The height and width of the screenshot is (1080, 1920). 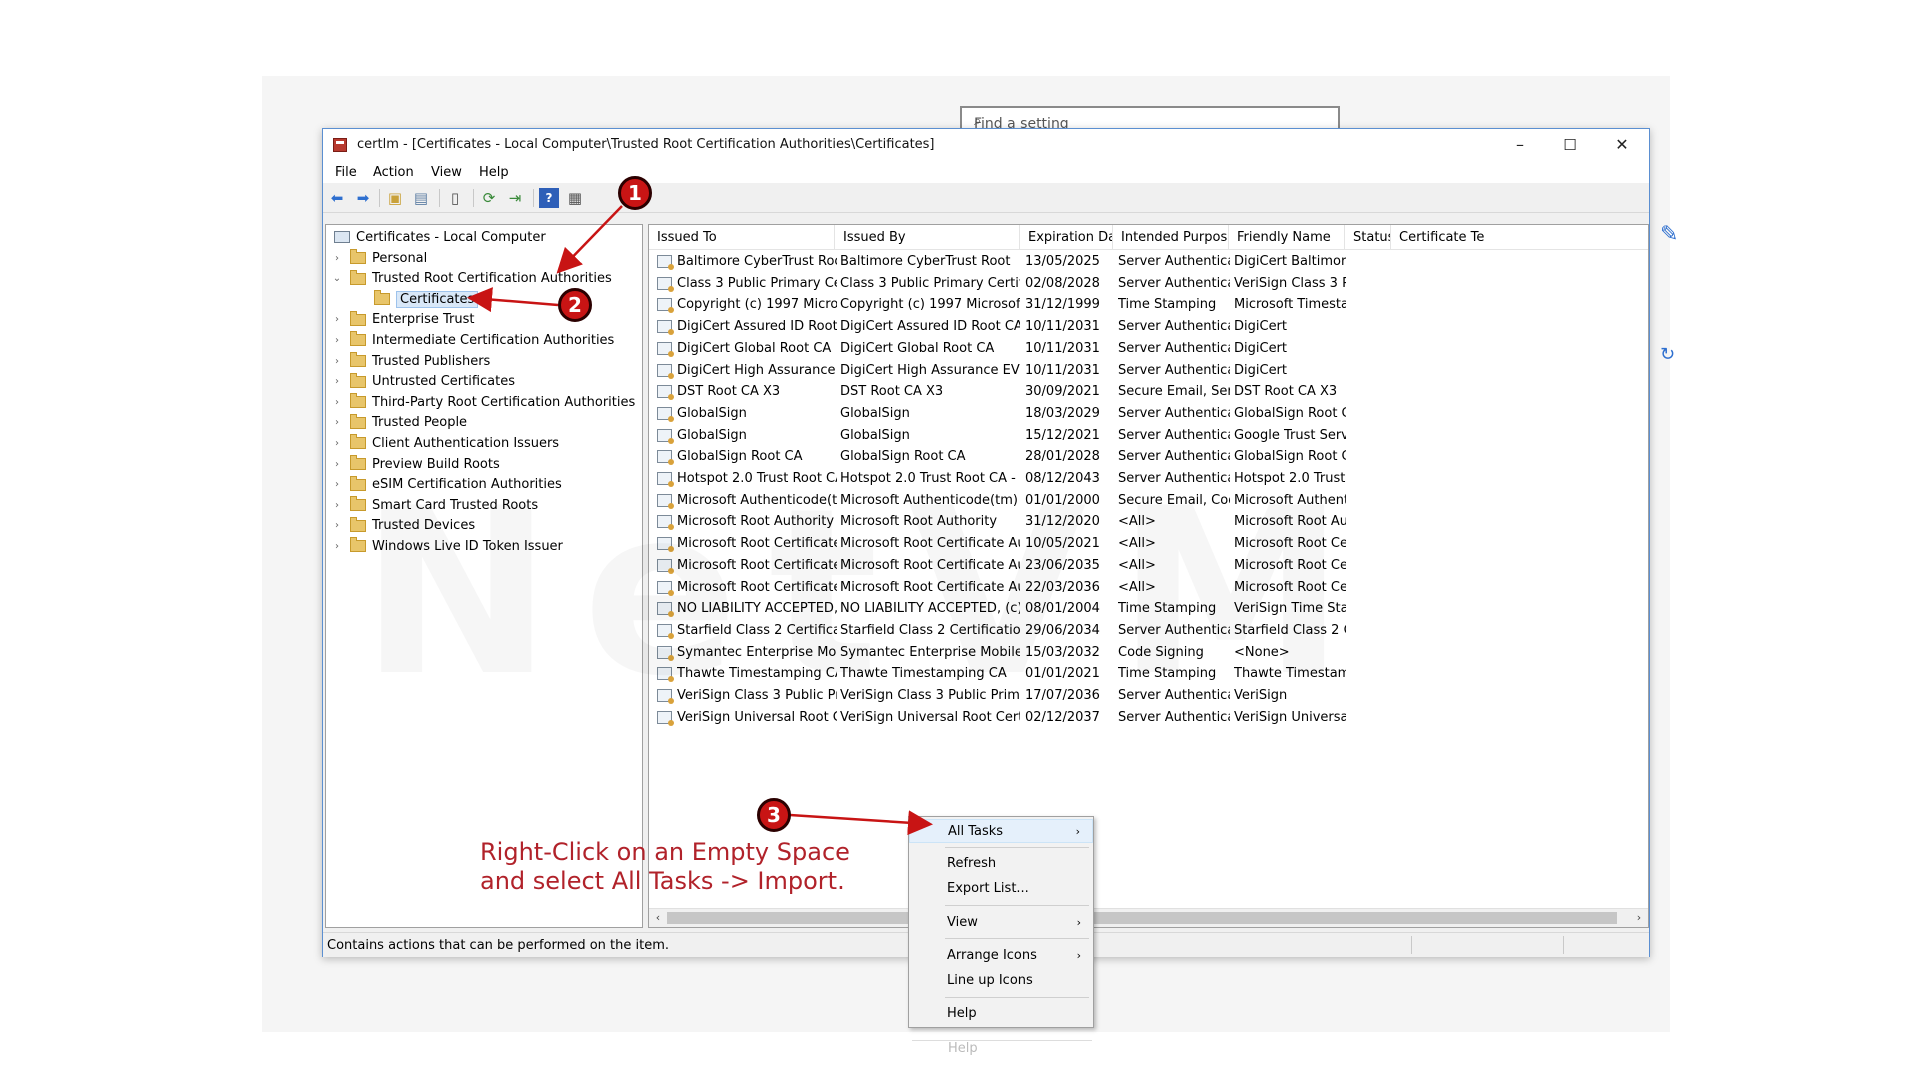 What do you see at coordinates (662, 881) in the screenshot?
I see `instruction-line-2: and select All Tasks -> Import.` at bounding box center [662, 881].